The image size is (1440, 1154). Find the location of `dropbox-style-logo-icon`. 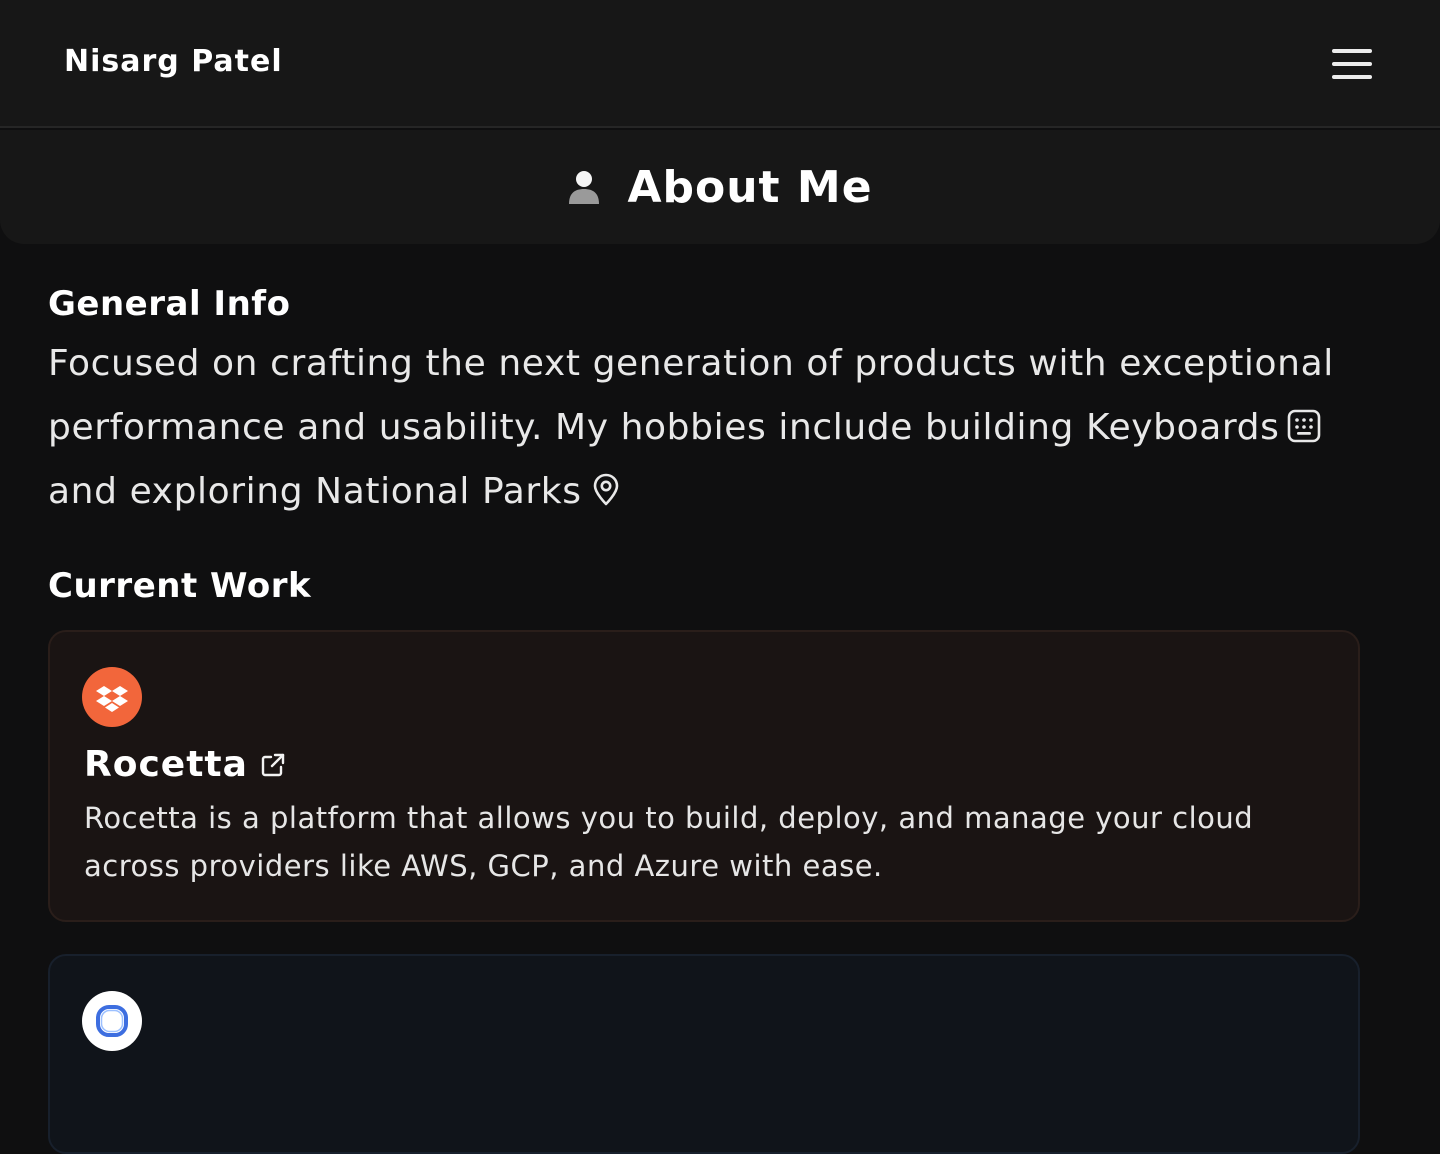

dropbox-style-logo-icon is located at coordinates (112, 699).